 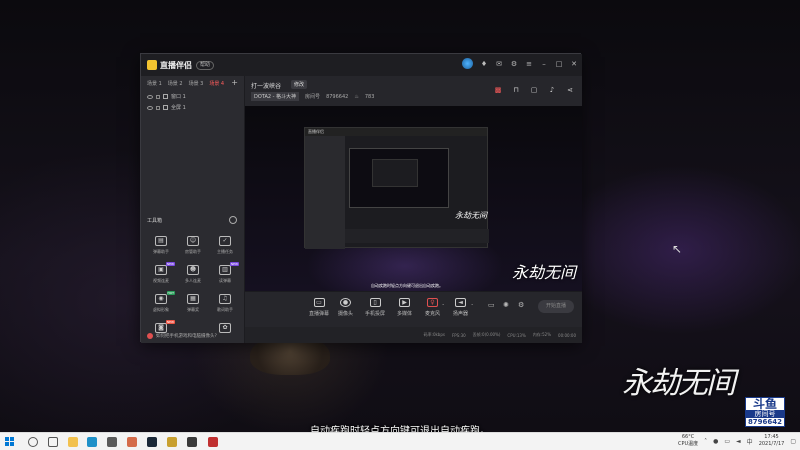 I want to click on mail-icon: ✉, so click(x=499, y=64).